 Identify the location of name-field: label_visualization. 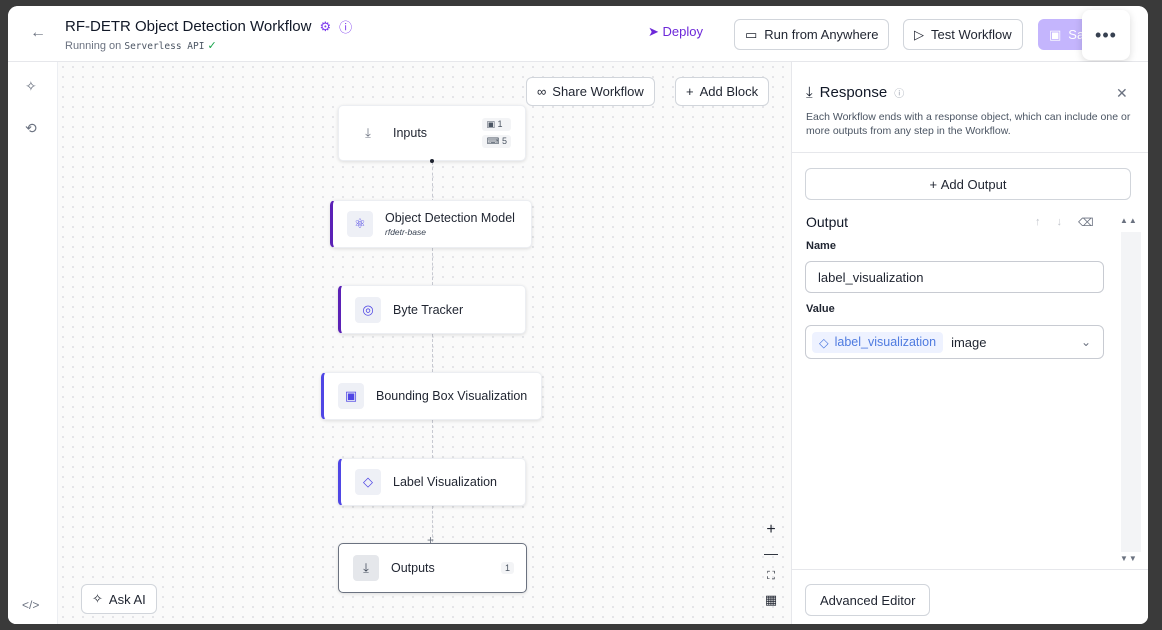
(954, 277).